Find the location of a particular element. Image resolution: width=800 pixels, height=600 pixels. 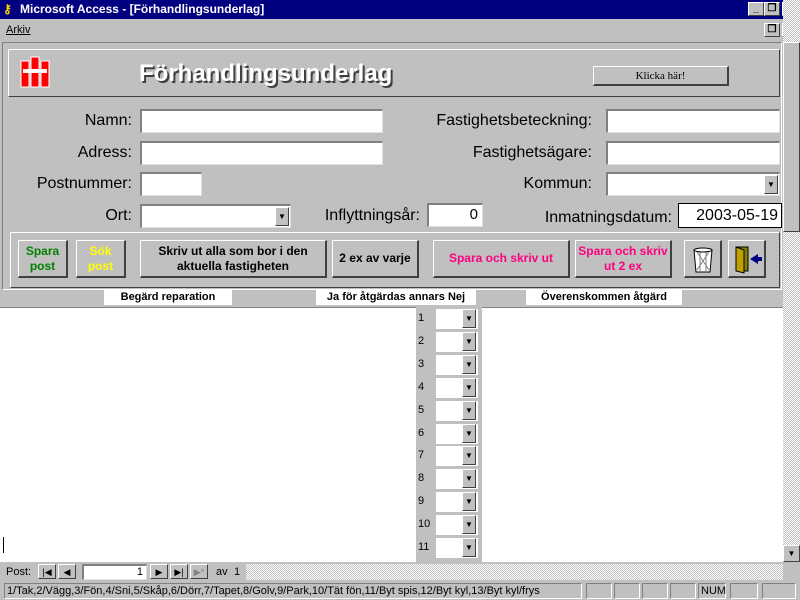

vertical-scrollbar: ▼ is located at coordinates (791, 281).